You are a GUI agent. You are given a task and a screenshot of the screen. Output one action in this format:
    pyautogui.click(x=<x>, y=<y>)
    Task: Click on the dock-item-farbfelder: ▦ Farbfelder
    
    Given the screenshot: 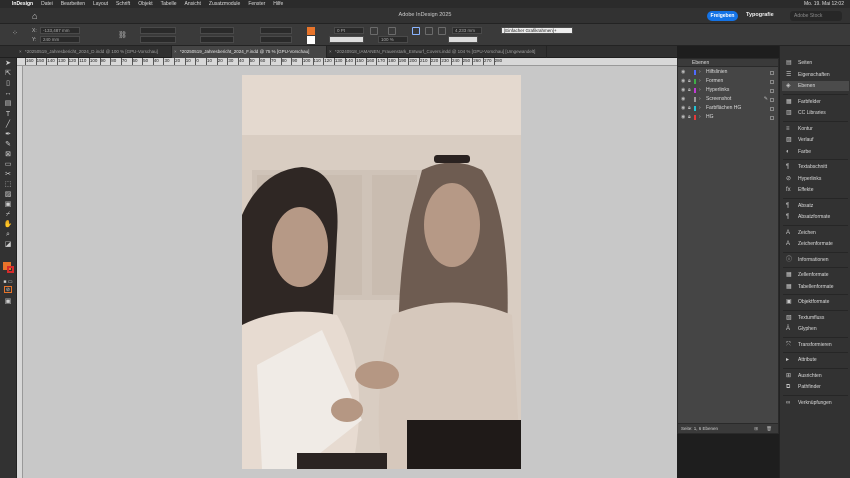 What is the action you would take?
    pyautogui.click(x=815, y=102)
    